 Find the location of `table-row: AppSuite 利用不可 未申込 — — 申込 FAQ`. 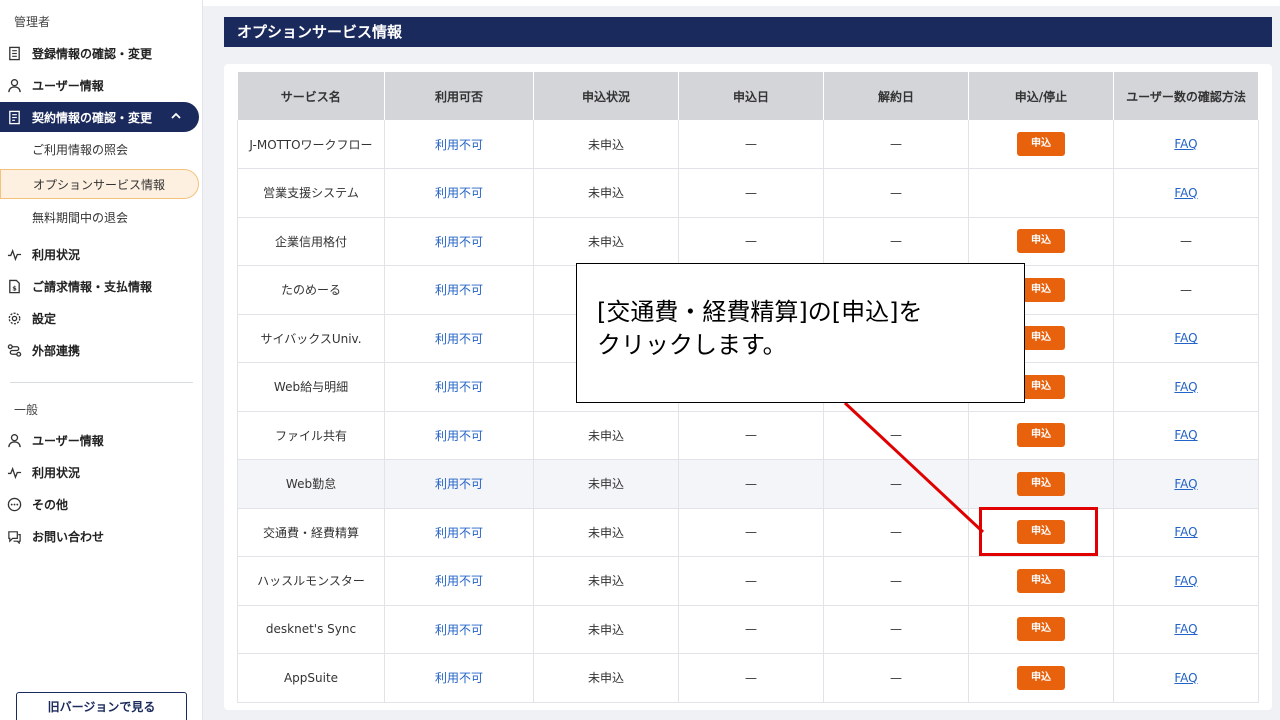

table-row: AppSuite 利用不可 未申込 — — 申込 FAQ is located at coordinates (748, 678).